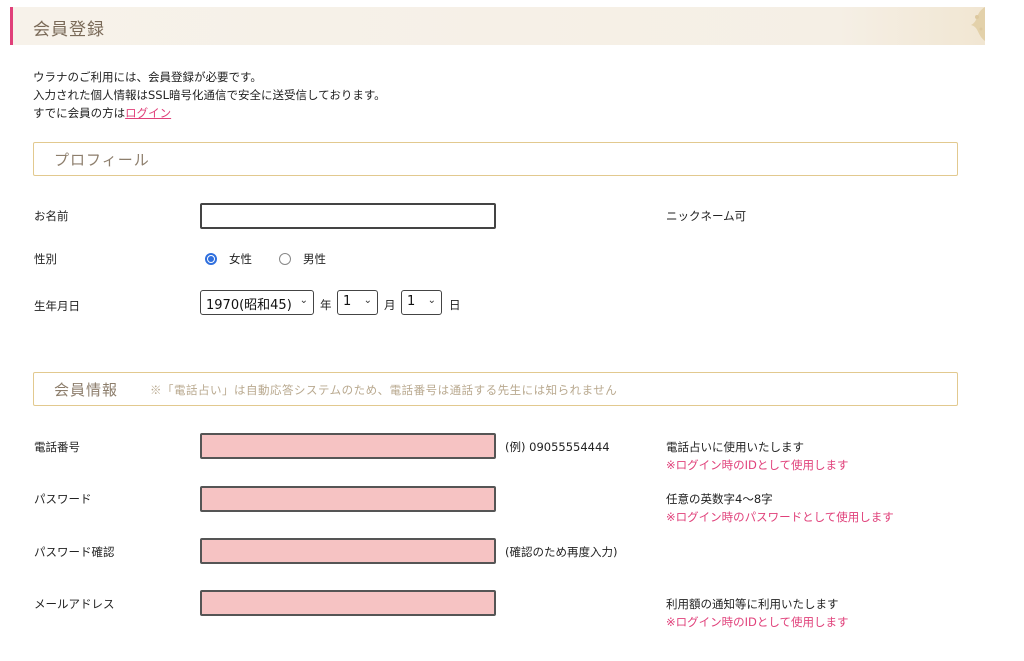 The width and height of the screenshot is (1024, 661). I want to click on phone-label: 電話番号, so click(57, 447).